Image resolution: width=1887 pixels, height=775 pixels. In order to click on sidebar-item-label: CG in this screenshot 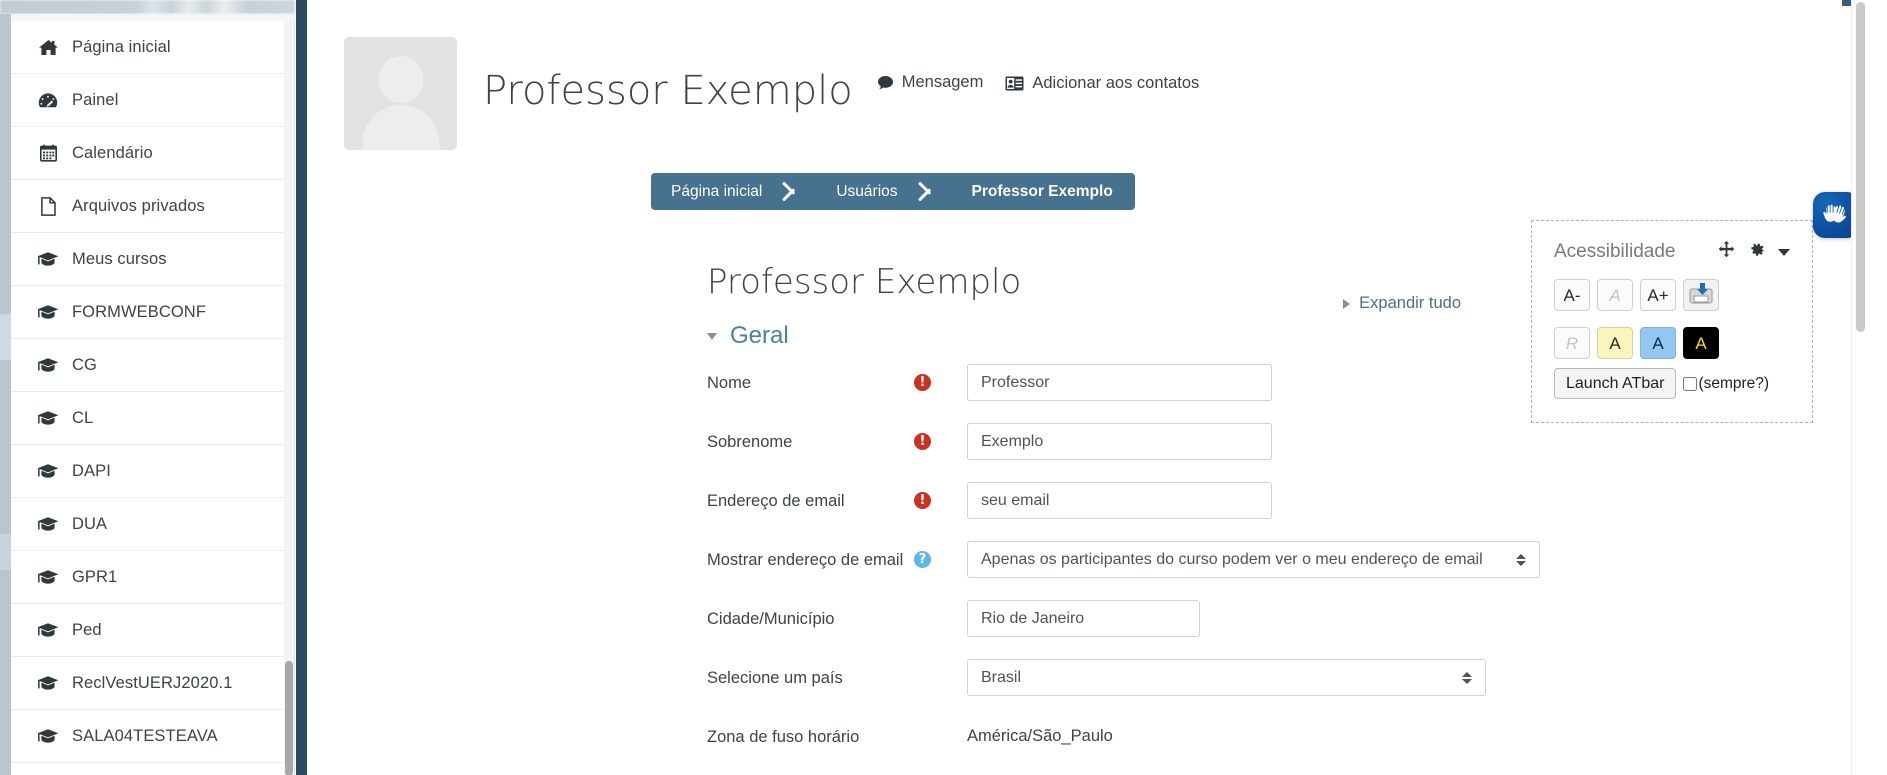, I will do `click(84, 364)`.